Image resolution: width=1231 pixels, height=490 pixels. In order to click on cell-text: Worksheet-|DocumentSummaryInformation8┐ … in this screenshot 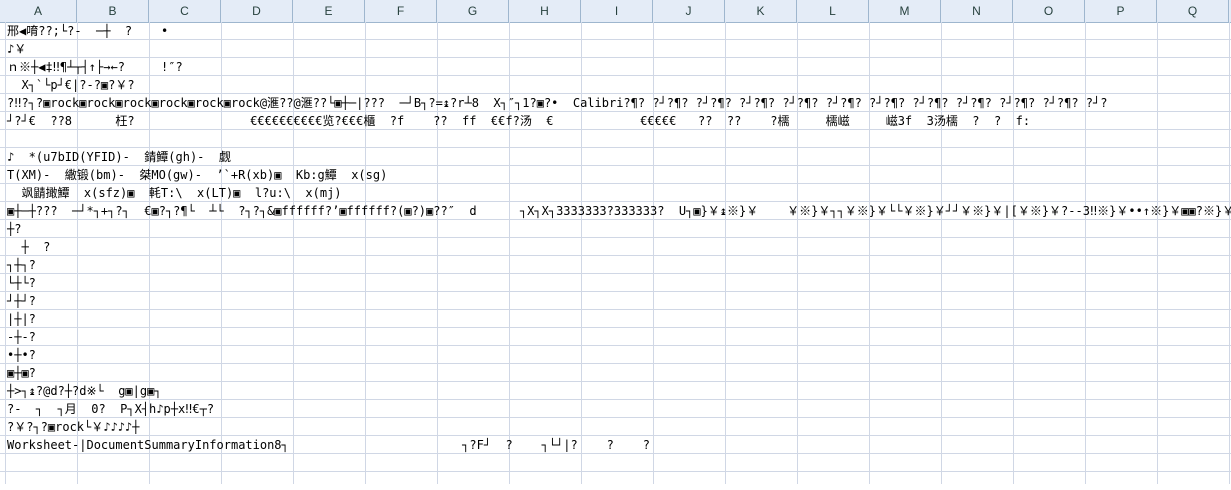, I will do `click(328, 445)`.